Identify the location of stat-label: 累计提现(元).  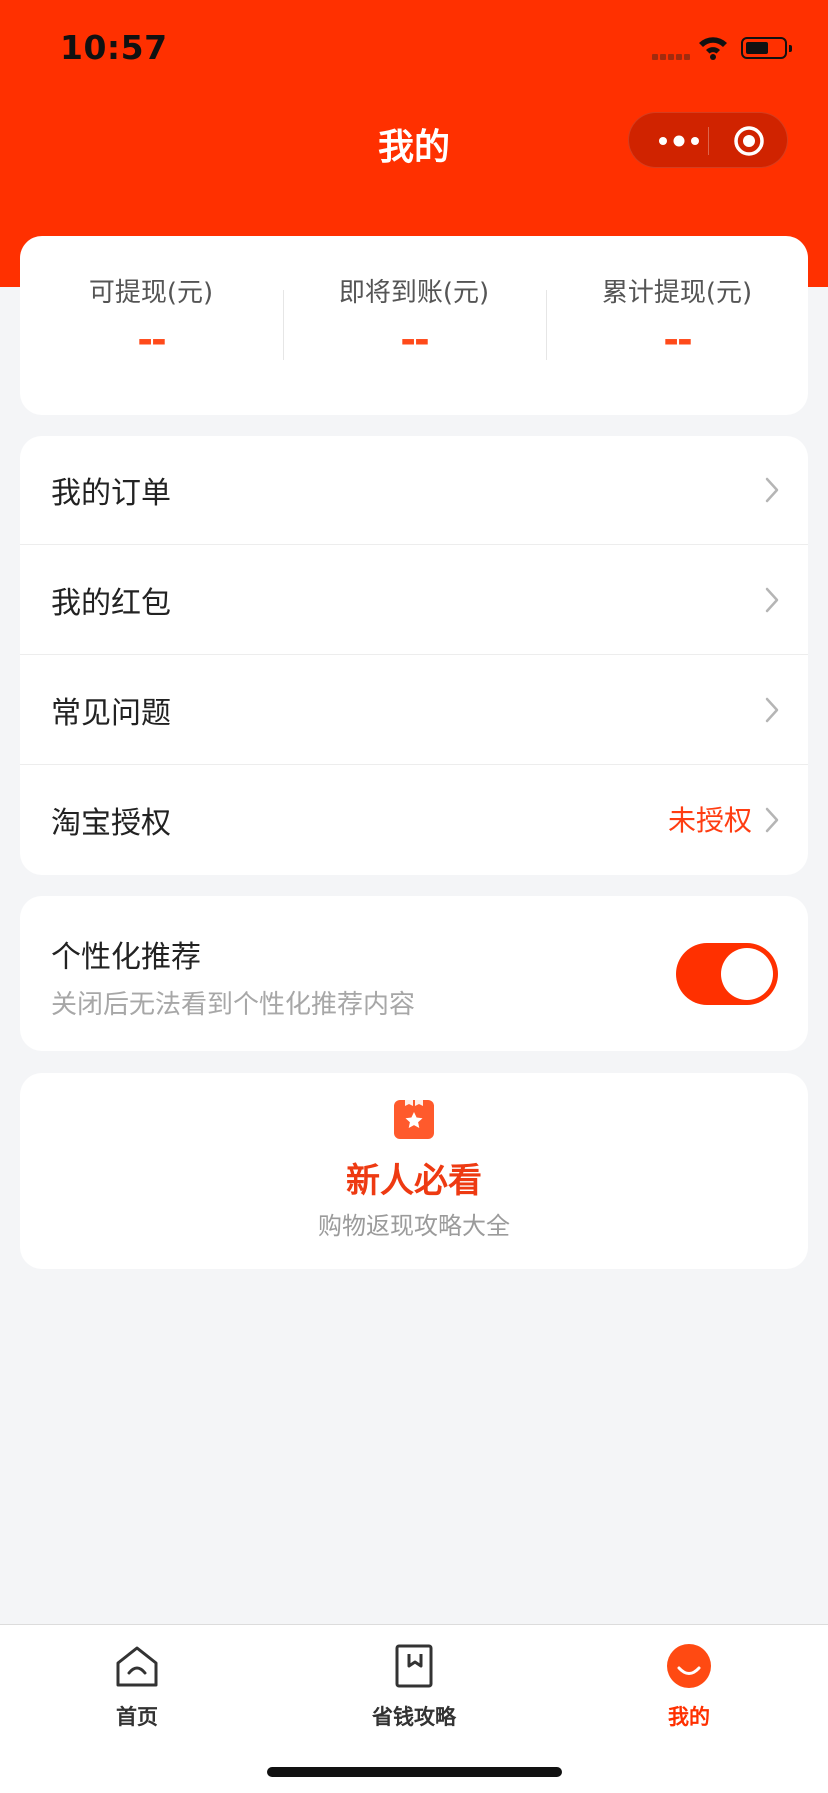
(677, 293).